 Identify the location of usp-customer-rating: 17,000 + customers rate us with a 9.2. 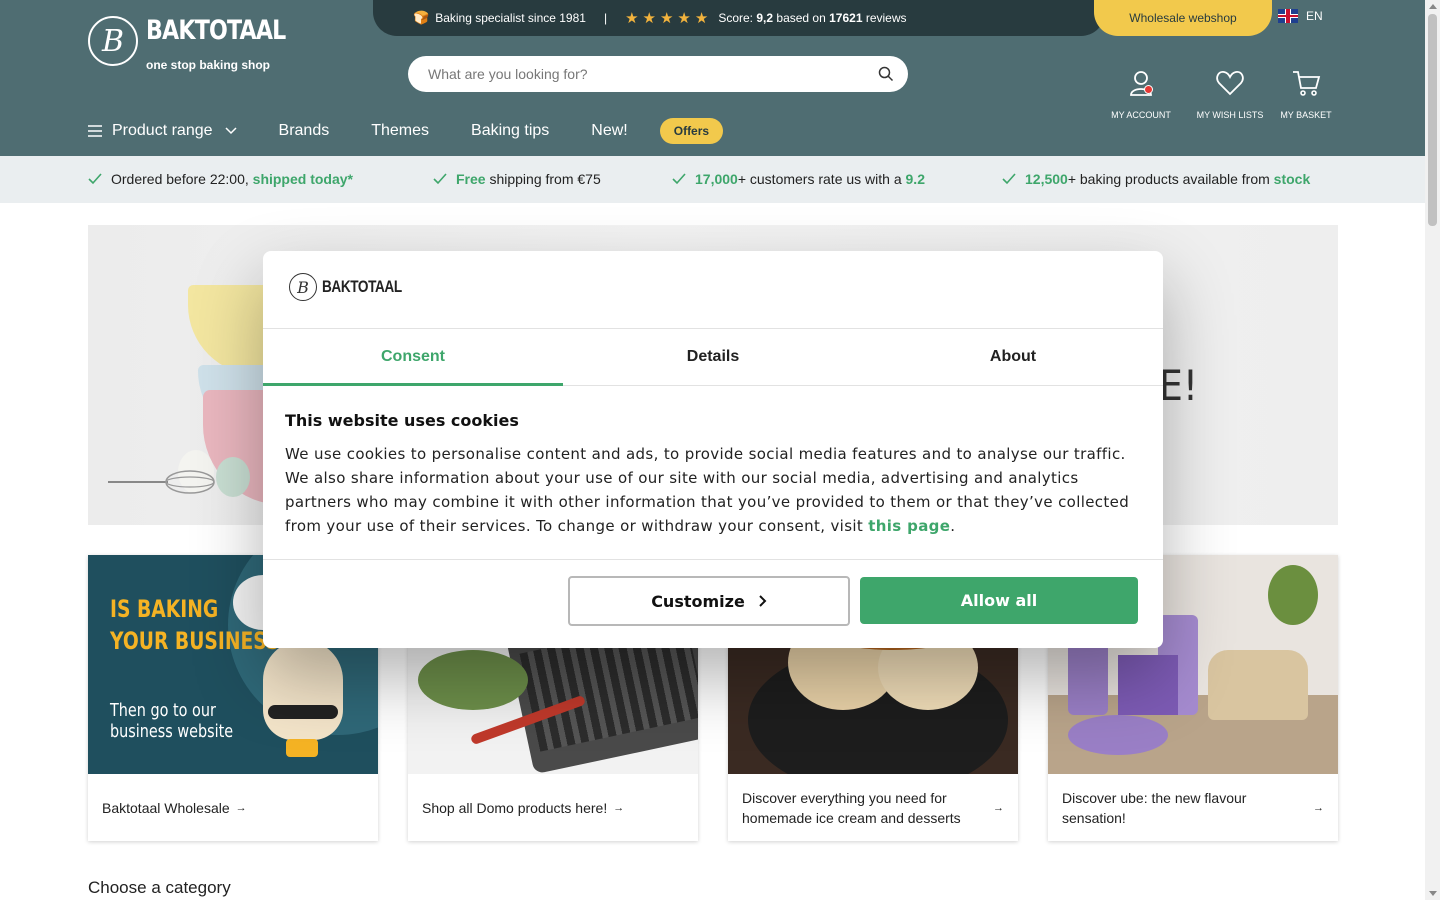
(798, 179).